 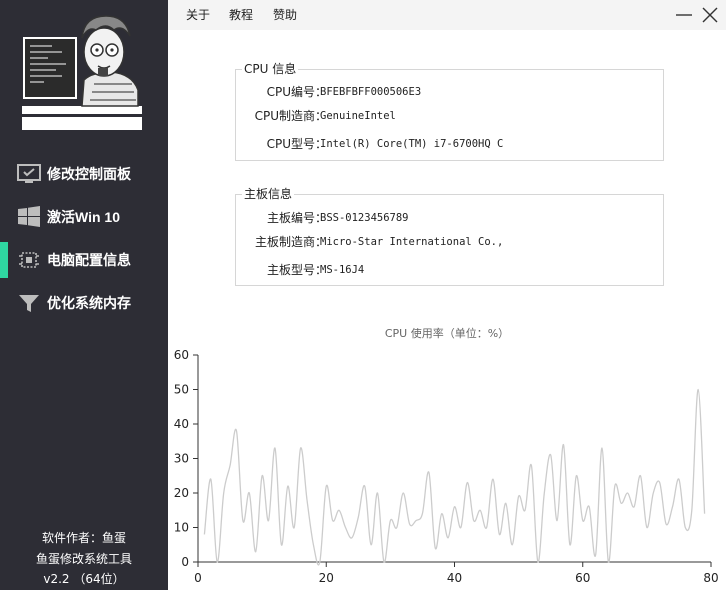 I want to click on sidebar-item-activate-windows: 激活Win 10, so click(x=84, y=217).